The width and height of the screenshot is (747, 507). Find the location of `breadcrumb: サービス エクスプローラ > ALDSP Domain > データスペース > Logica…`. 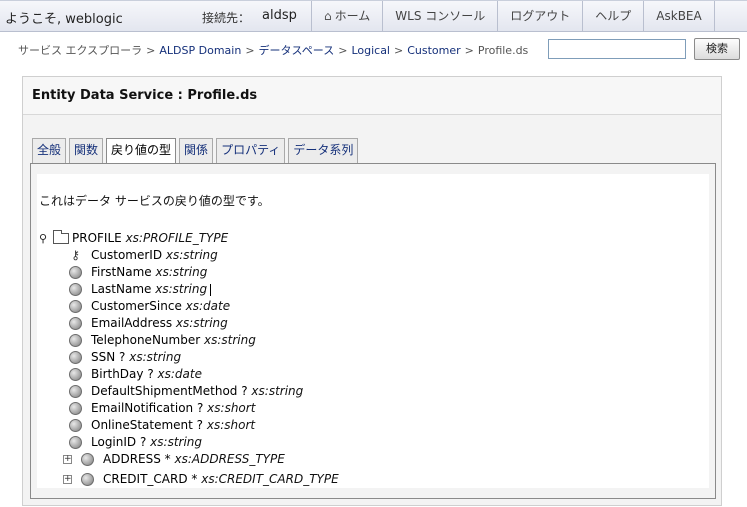

breadcrumb: サービス エクスプローラ > ALDSP Domain > データスペース > Logica… is located at coordinates (273, 50).